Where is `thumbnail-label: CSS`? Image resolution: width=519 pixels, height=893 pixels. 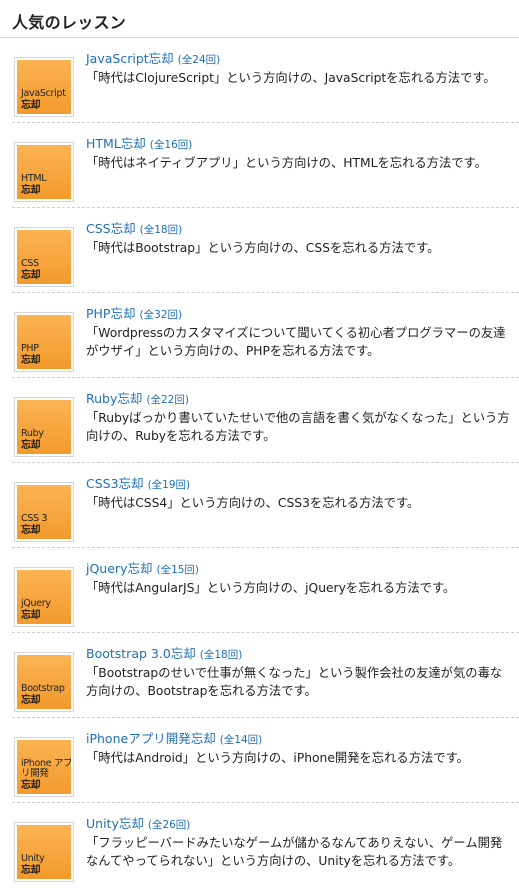 thumbnail-label: CSS is located at coordinates (30, 263).